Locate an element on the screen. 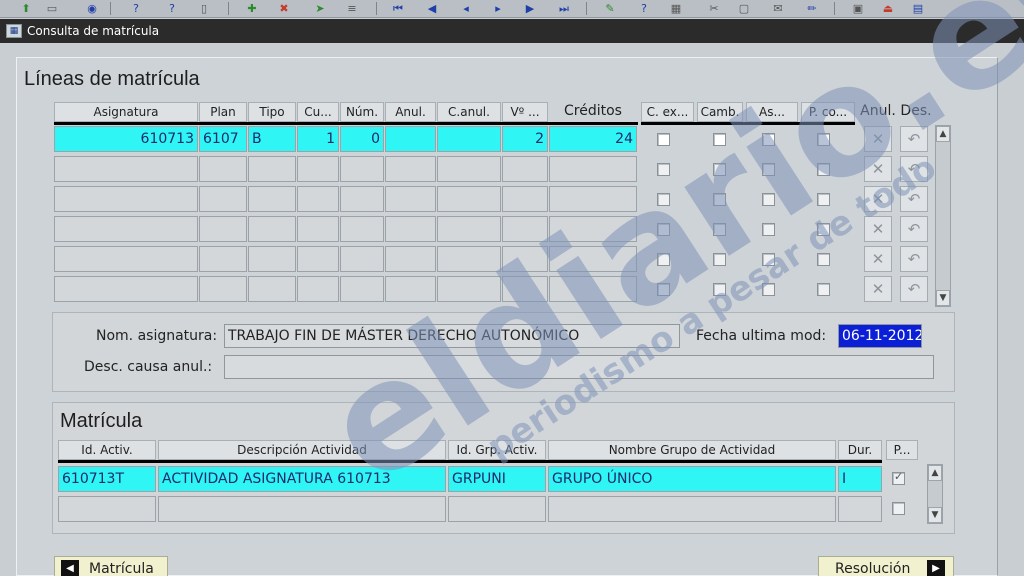 The image size is (1024, 576). document-icon: ▯ is located at coordinates (204, 8).